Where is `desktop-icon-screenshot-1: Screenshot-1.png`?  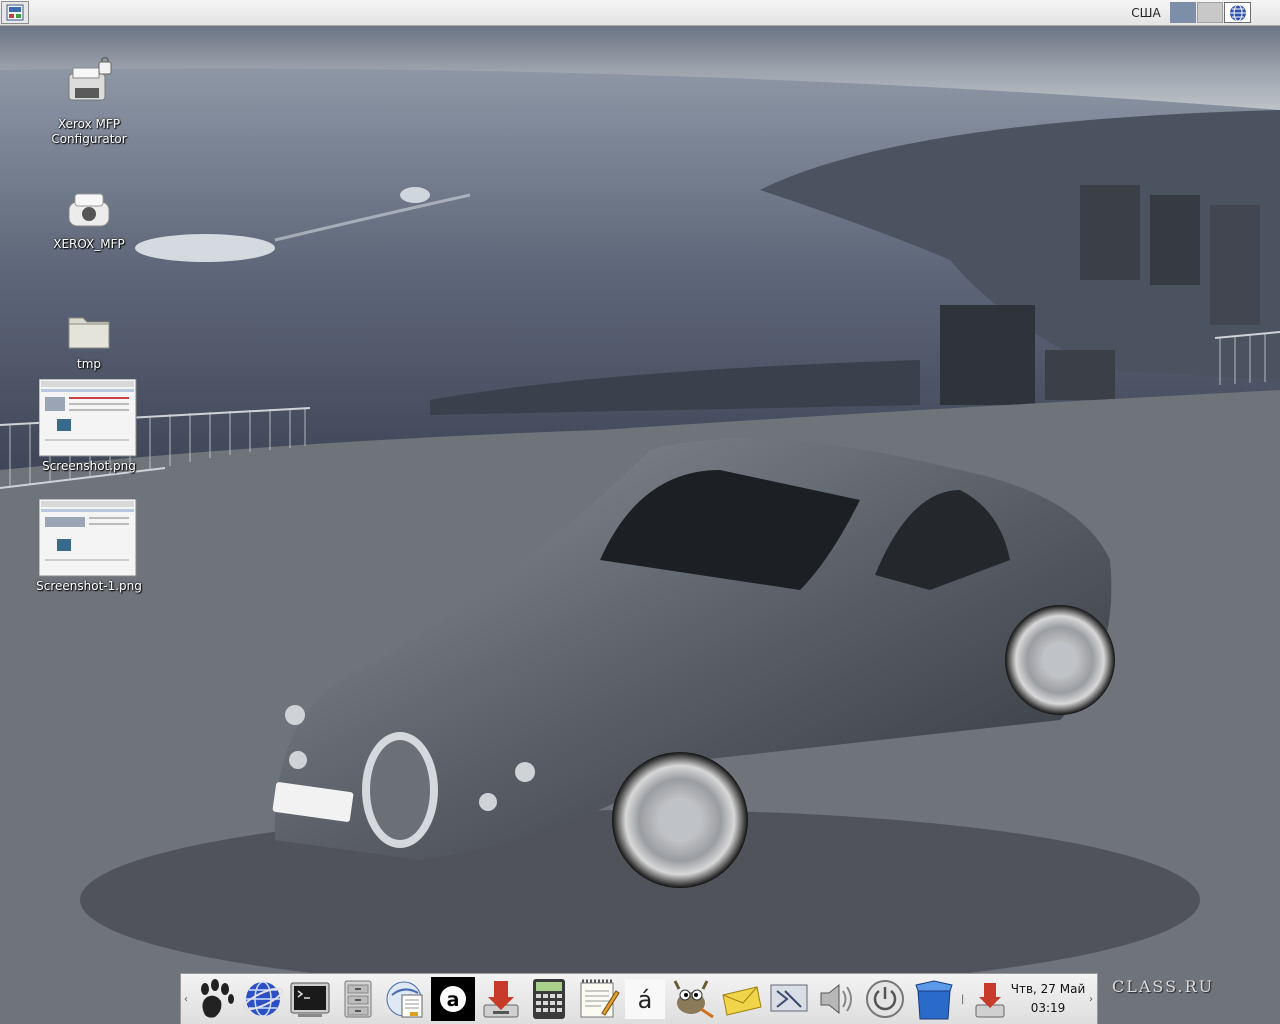
desktop-icon-screenshot-1: Screenshot-1.png is located at coordinates (89, 547).